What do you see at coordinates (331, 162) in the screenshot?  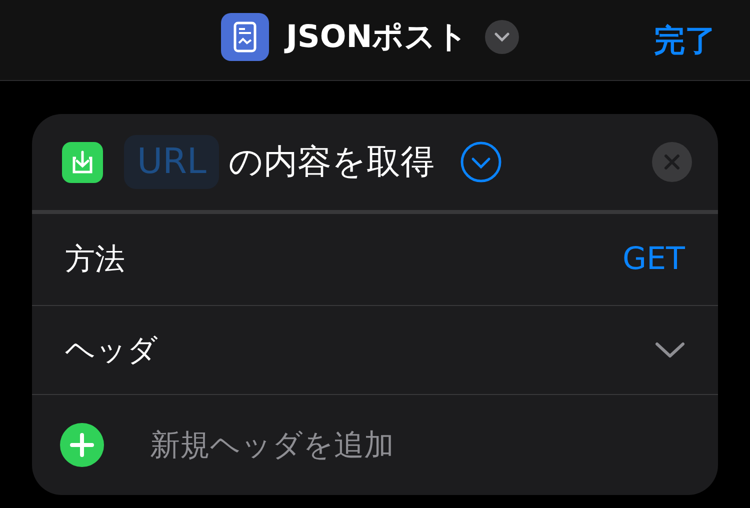 I see `action-title: の内容を取得` at bounding box center [331, 162].